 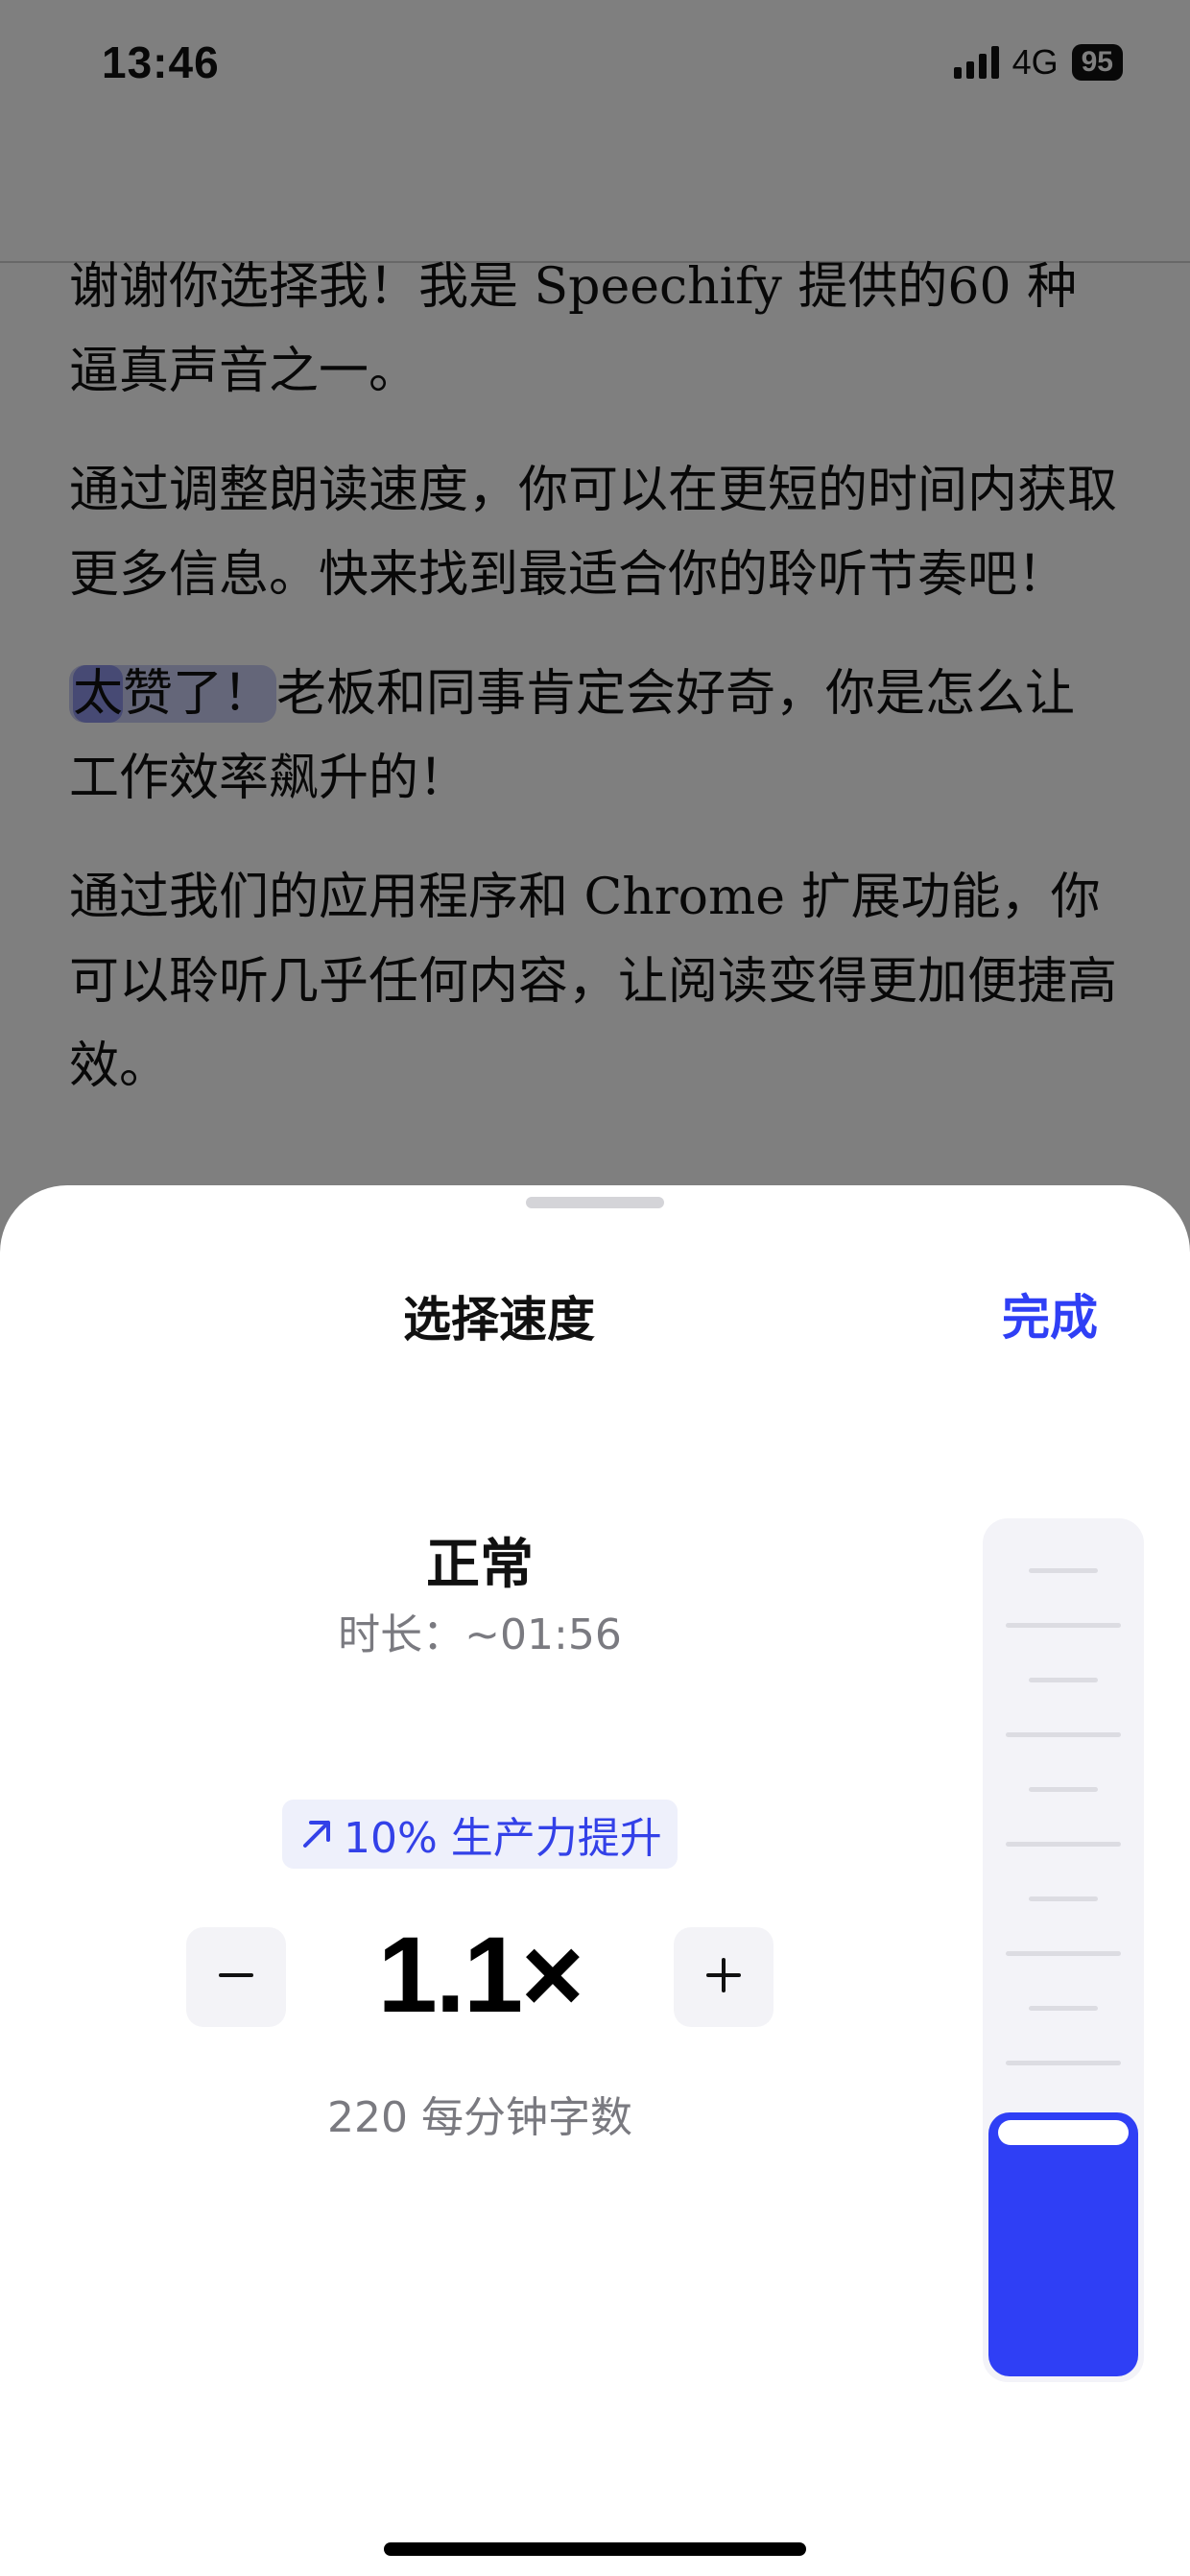 I want to click on productivity-label: 10% 生产力提升, so click(x=503, y=1838).